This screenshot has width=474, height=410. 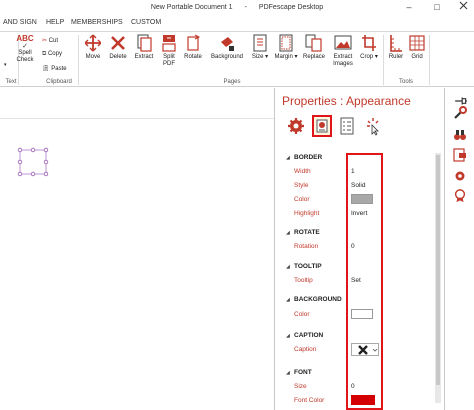 I want to click on document-title: New Portable Document 1, so click(x=191, y=7).